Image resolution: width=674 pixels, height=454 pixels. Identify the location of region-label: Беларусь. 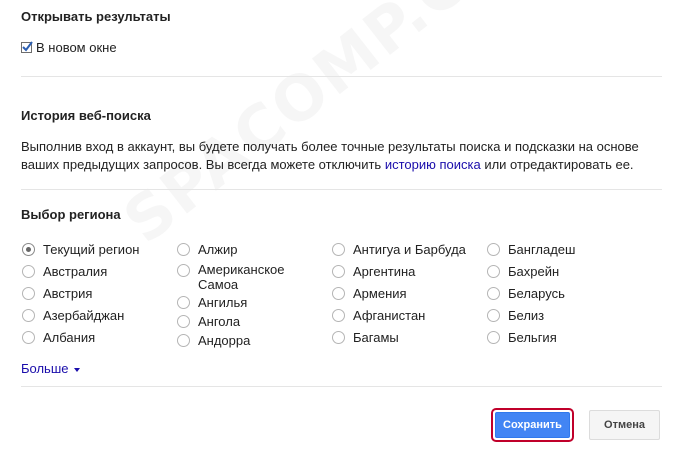
(536, 293).